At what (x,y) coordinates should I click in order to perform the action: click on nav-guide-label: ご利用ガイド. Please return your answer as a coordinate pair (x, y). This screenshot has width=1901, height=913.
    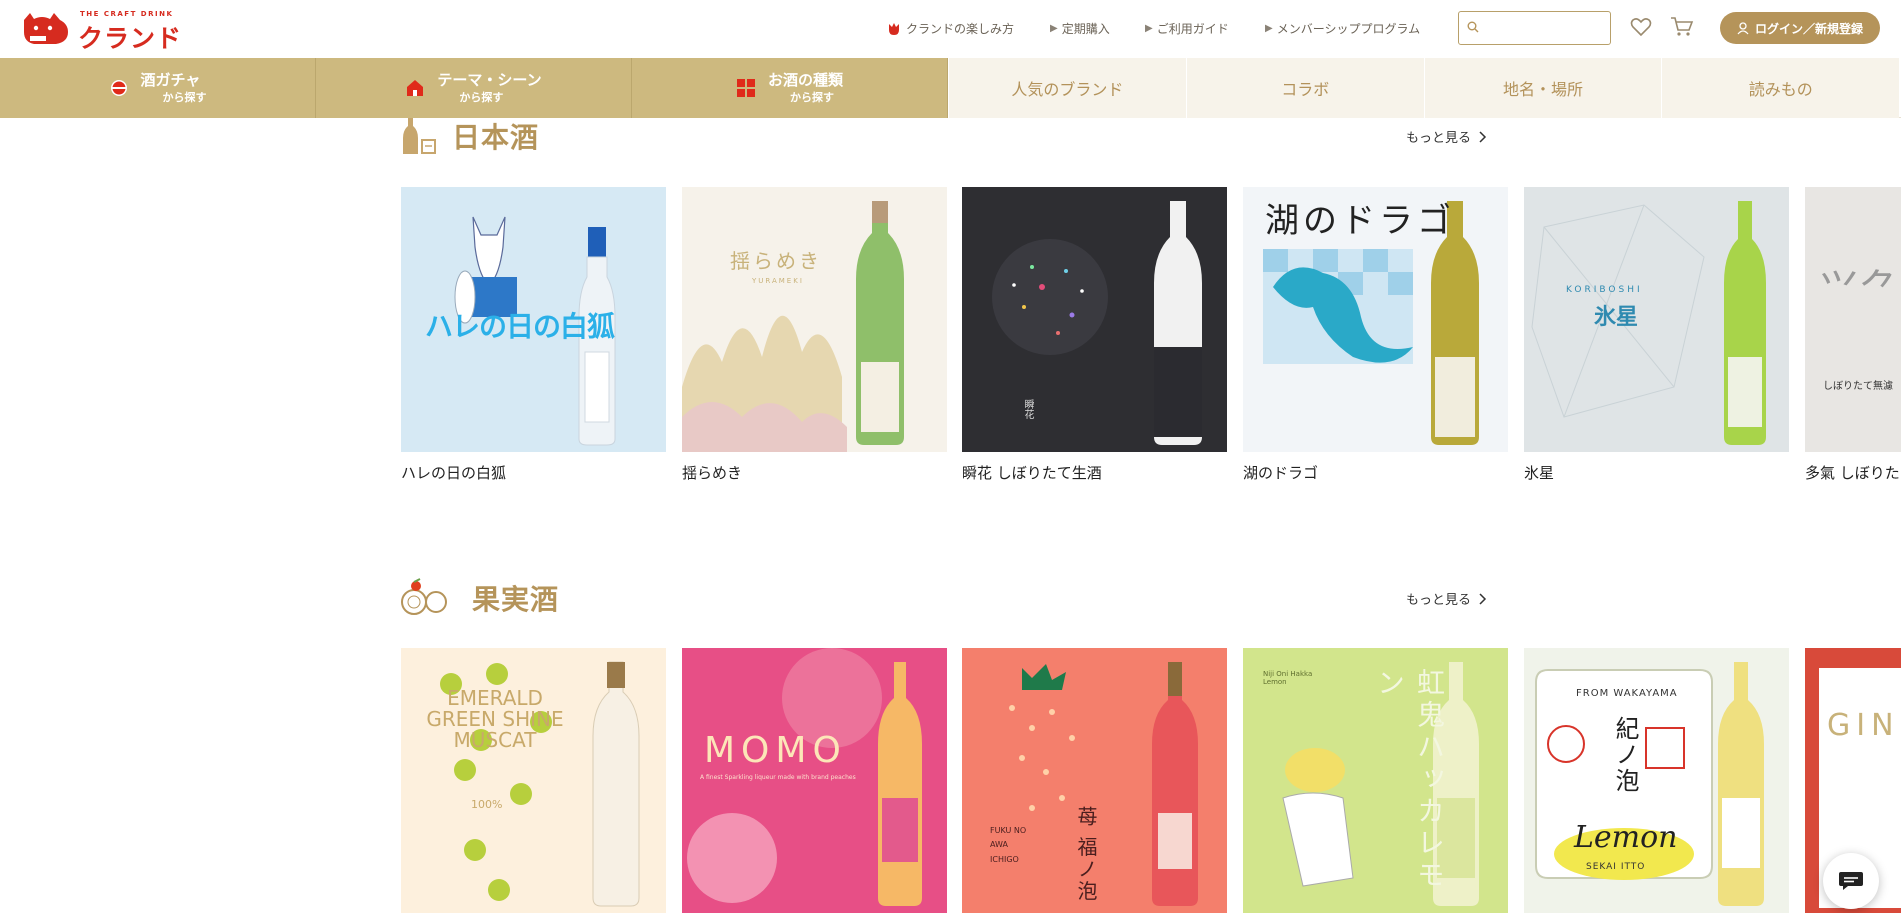
    Looking at the image, I should click on (1192, 29).